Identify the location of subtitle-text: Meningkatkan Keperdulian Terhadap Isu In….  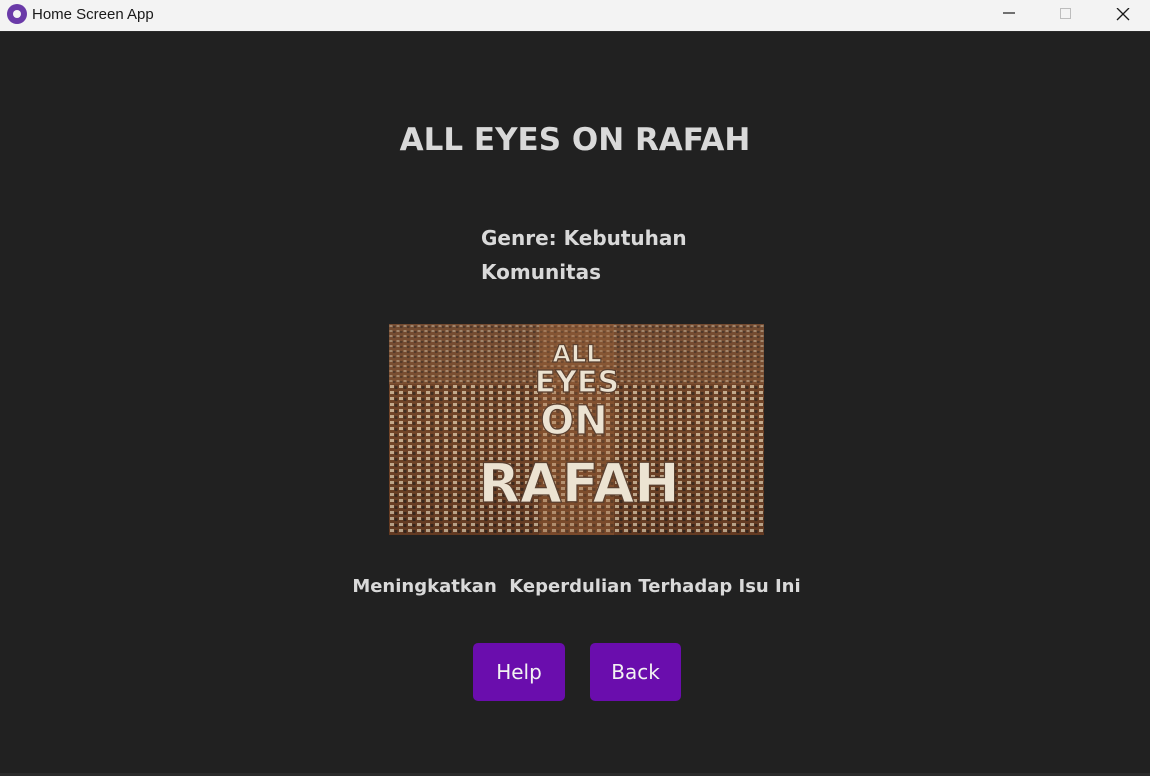
(576, 586).